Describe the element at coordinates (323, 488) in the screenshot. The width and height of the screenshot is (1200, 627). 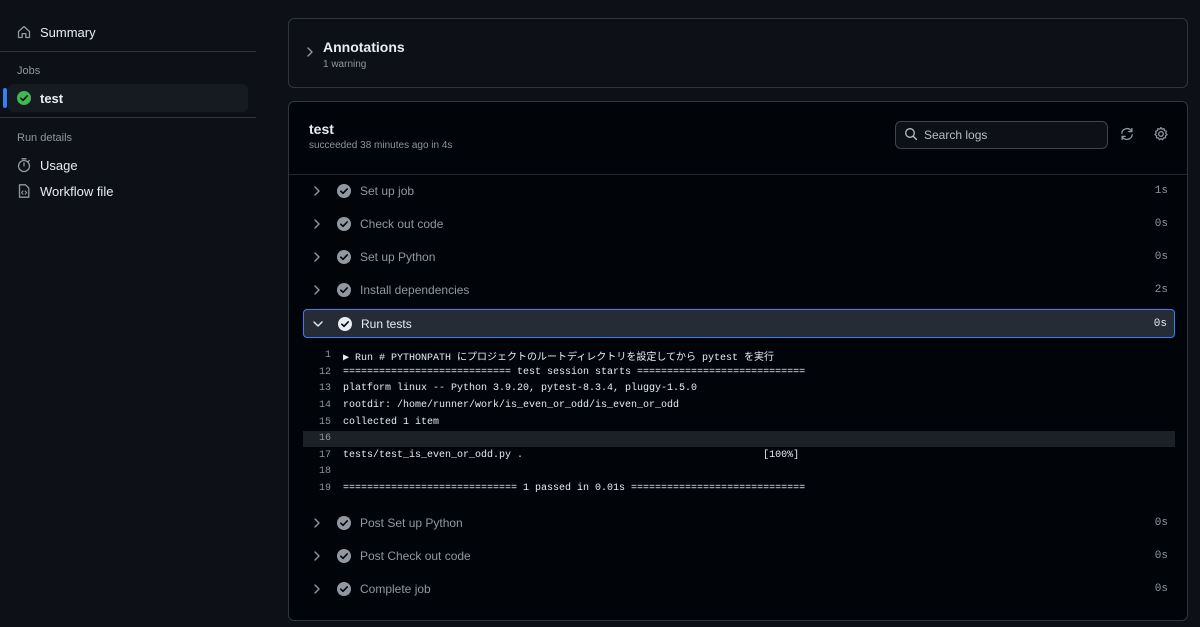
I see `line-number: 19` at that location.